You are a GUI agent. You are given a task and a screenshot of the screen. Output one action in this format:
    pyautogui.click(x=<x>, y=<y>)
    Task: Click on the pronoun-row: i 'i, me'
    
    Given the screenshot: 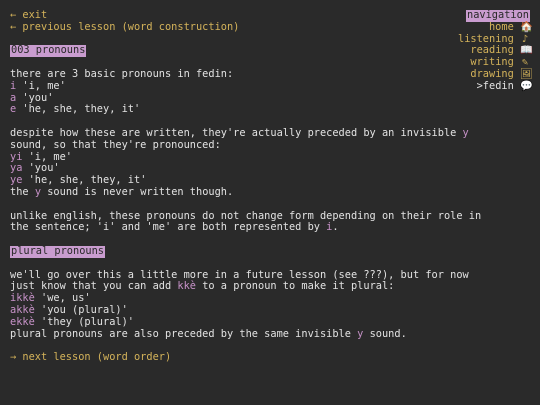 What is the action you would take?
    pyautogui.click(x=38, y=85)
    